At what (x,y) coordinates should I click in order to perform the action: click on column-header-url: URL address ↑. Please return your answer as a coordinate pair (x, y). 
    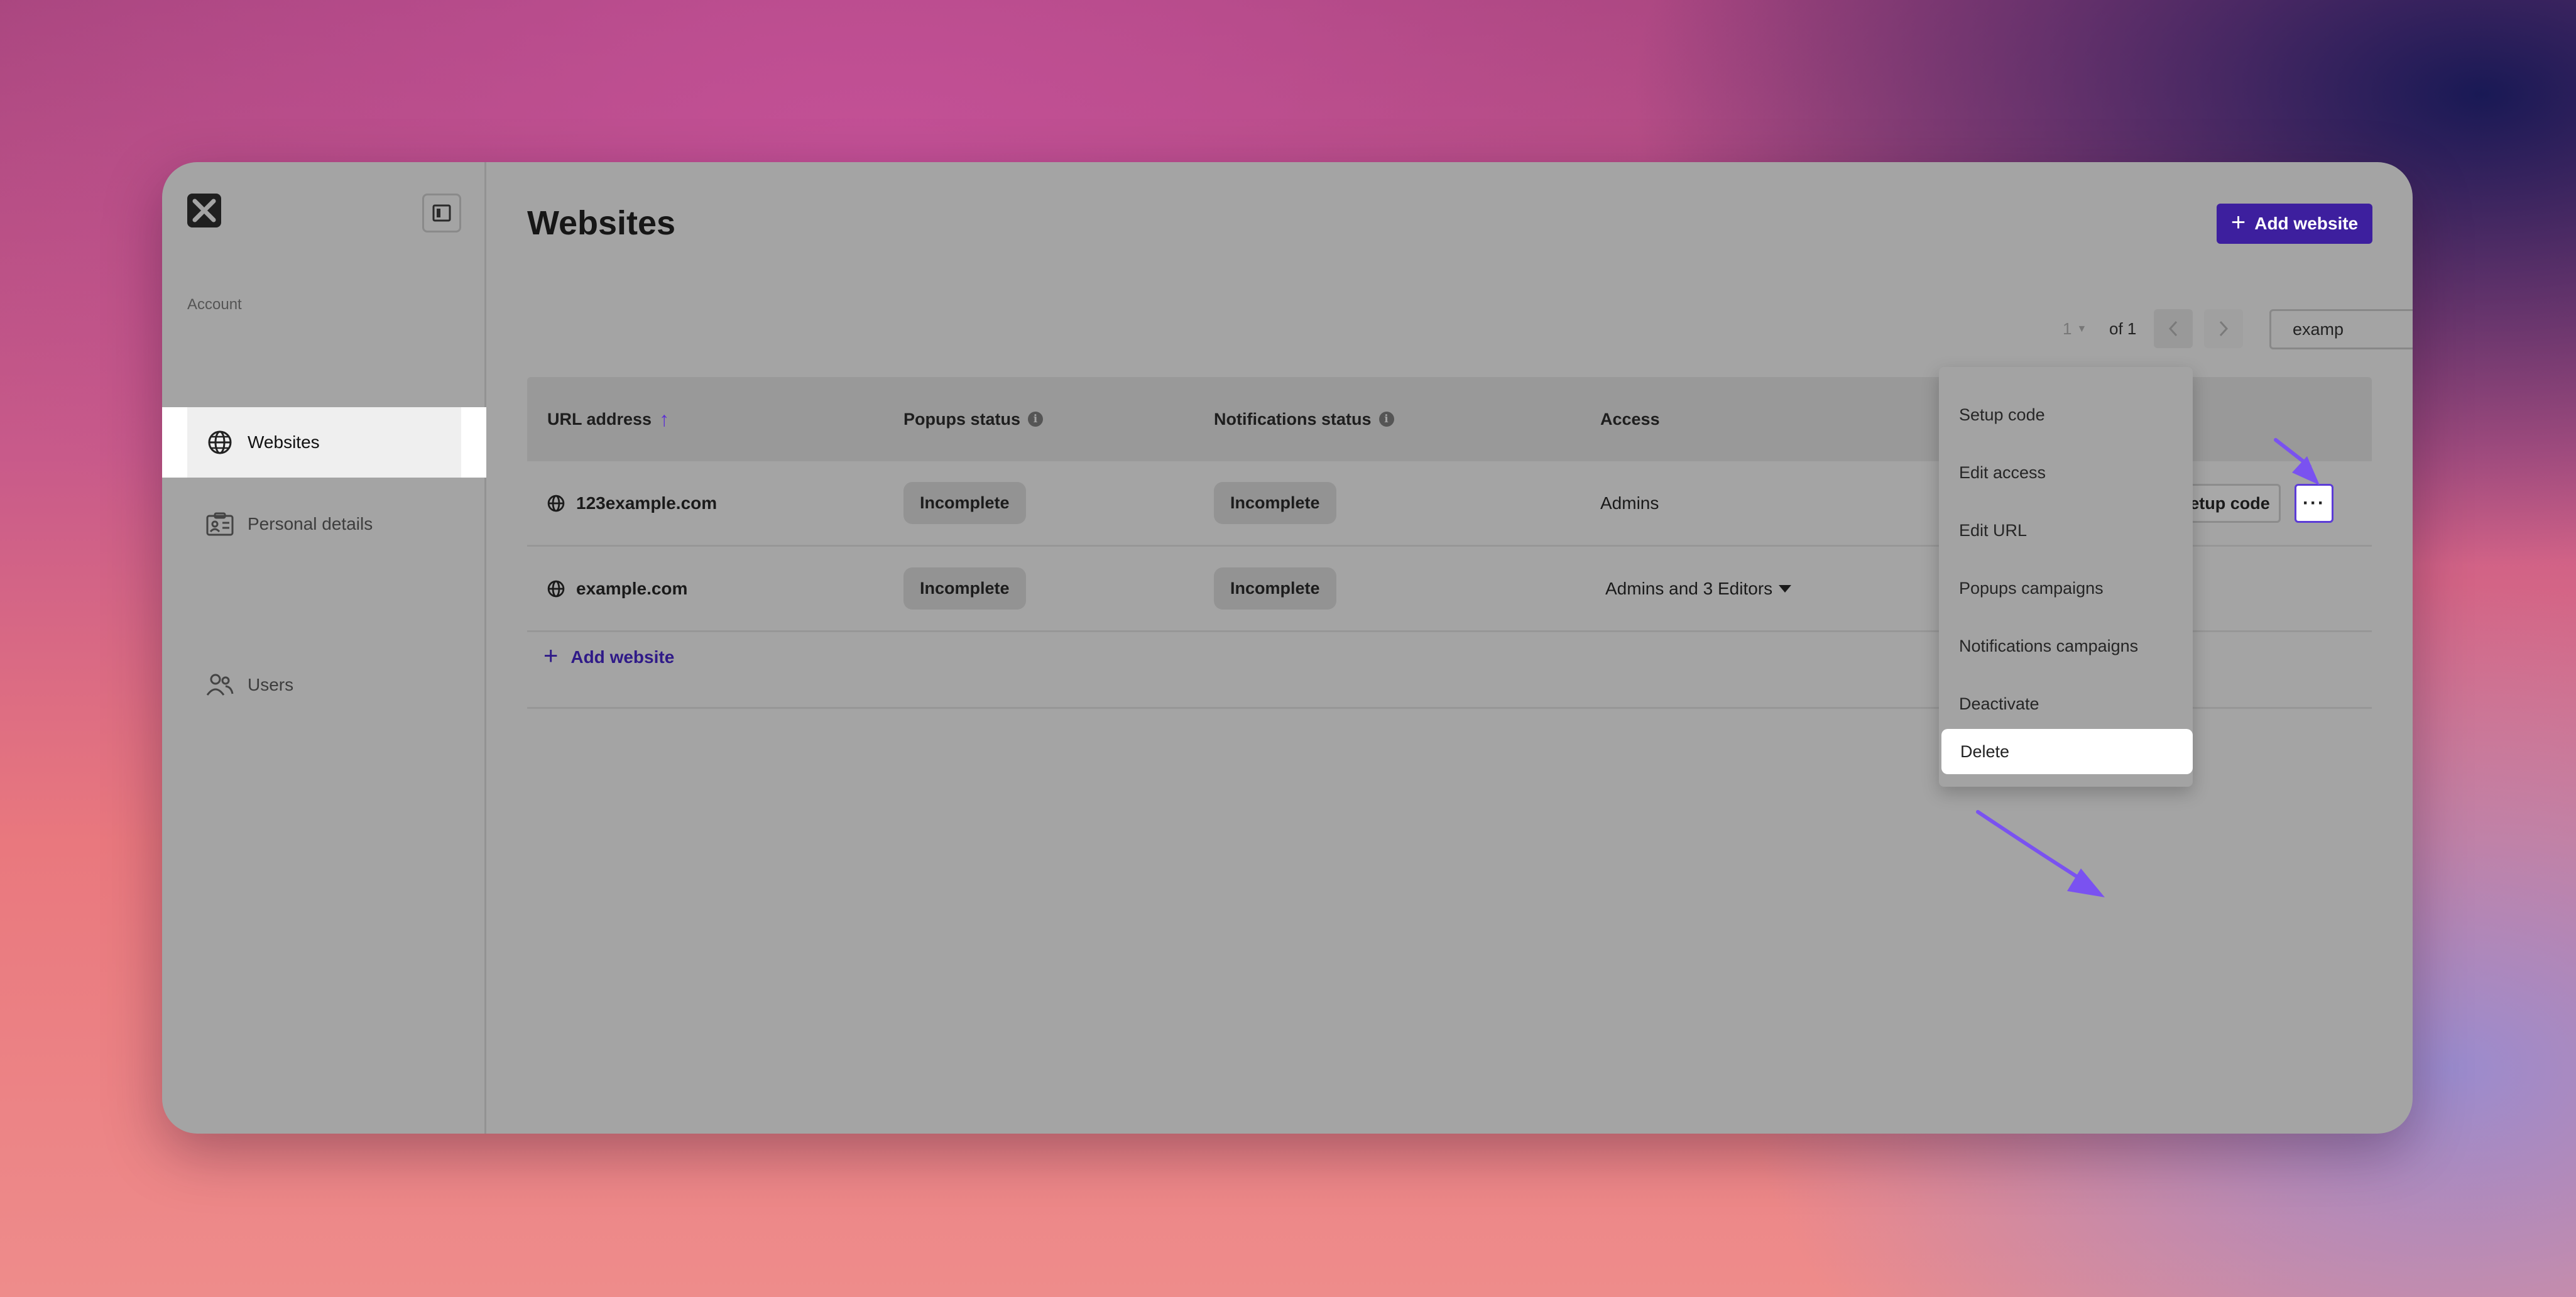
    Looking at the image, I should click on (608, 419).